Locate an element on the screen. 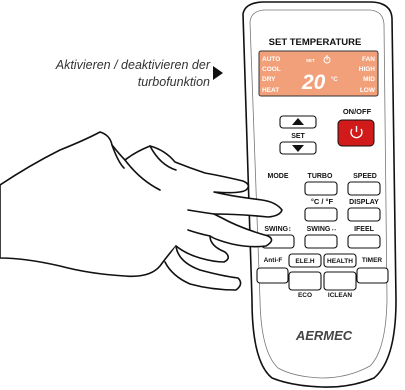 The image size is (405, 390). set-temperature-label: SET TEMPERATURE is located at coordinates (315, 42).